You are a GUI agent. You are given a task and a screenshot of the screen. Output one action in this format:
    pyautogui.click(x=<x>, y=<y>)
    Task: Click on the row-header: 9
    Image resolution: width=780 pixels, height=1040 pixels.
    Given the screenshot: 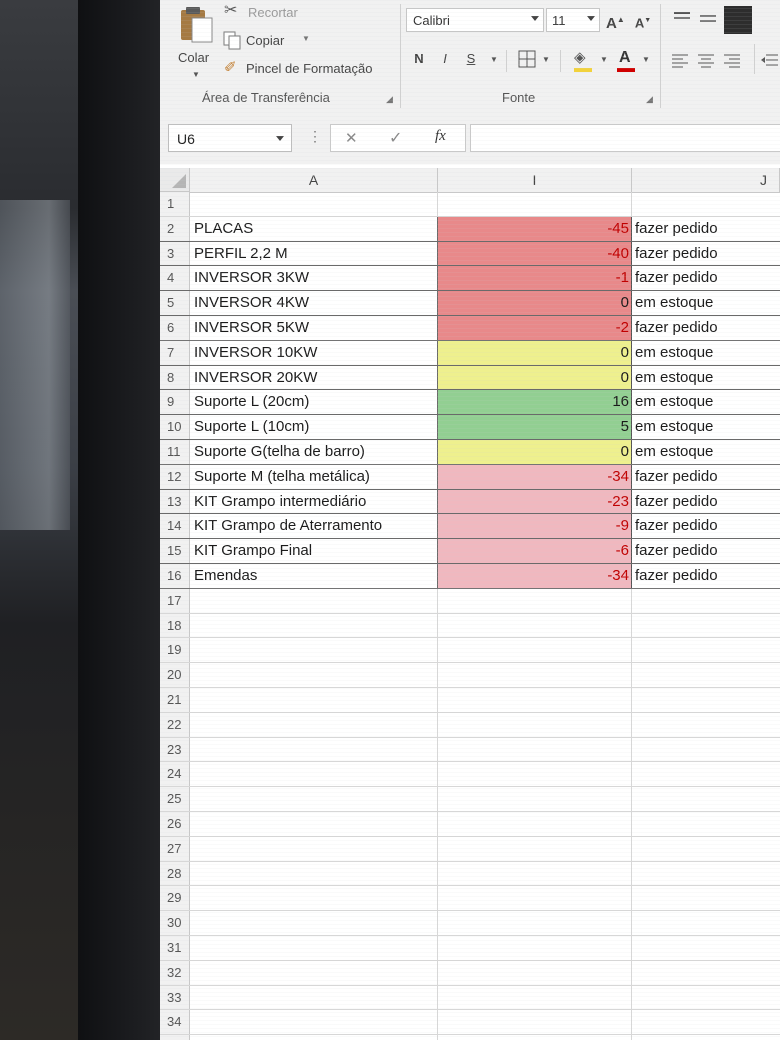 What is the action you would take?
    pyautogui.click(x=175, y=402)
    